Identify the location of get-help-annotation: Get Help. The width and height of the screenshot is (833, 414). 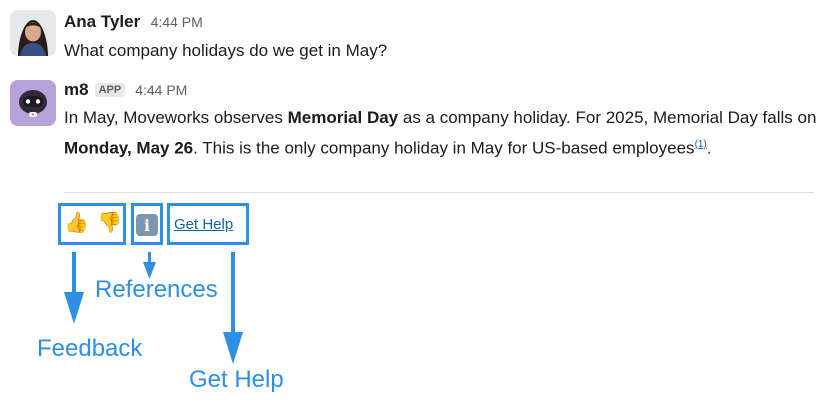
(236, 379).